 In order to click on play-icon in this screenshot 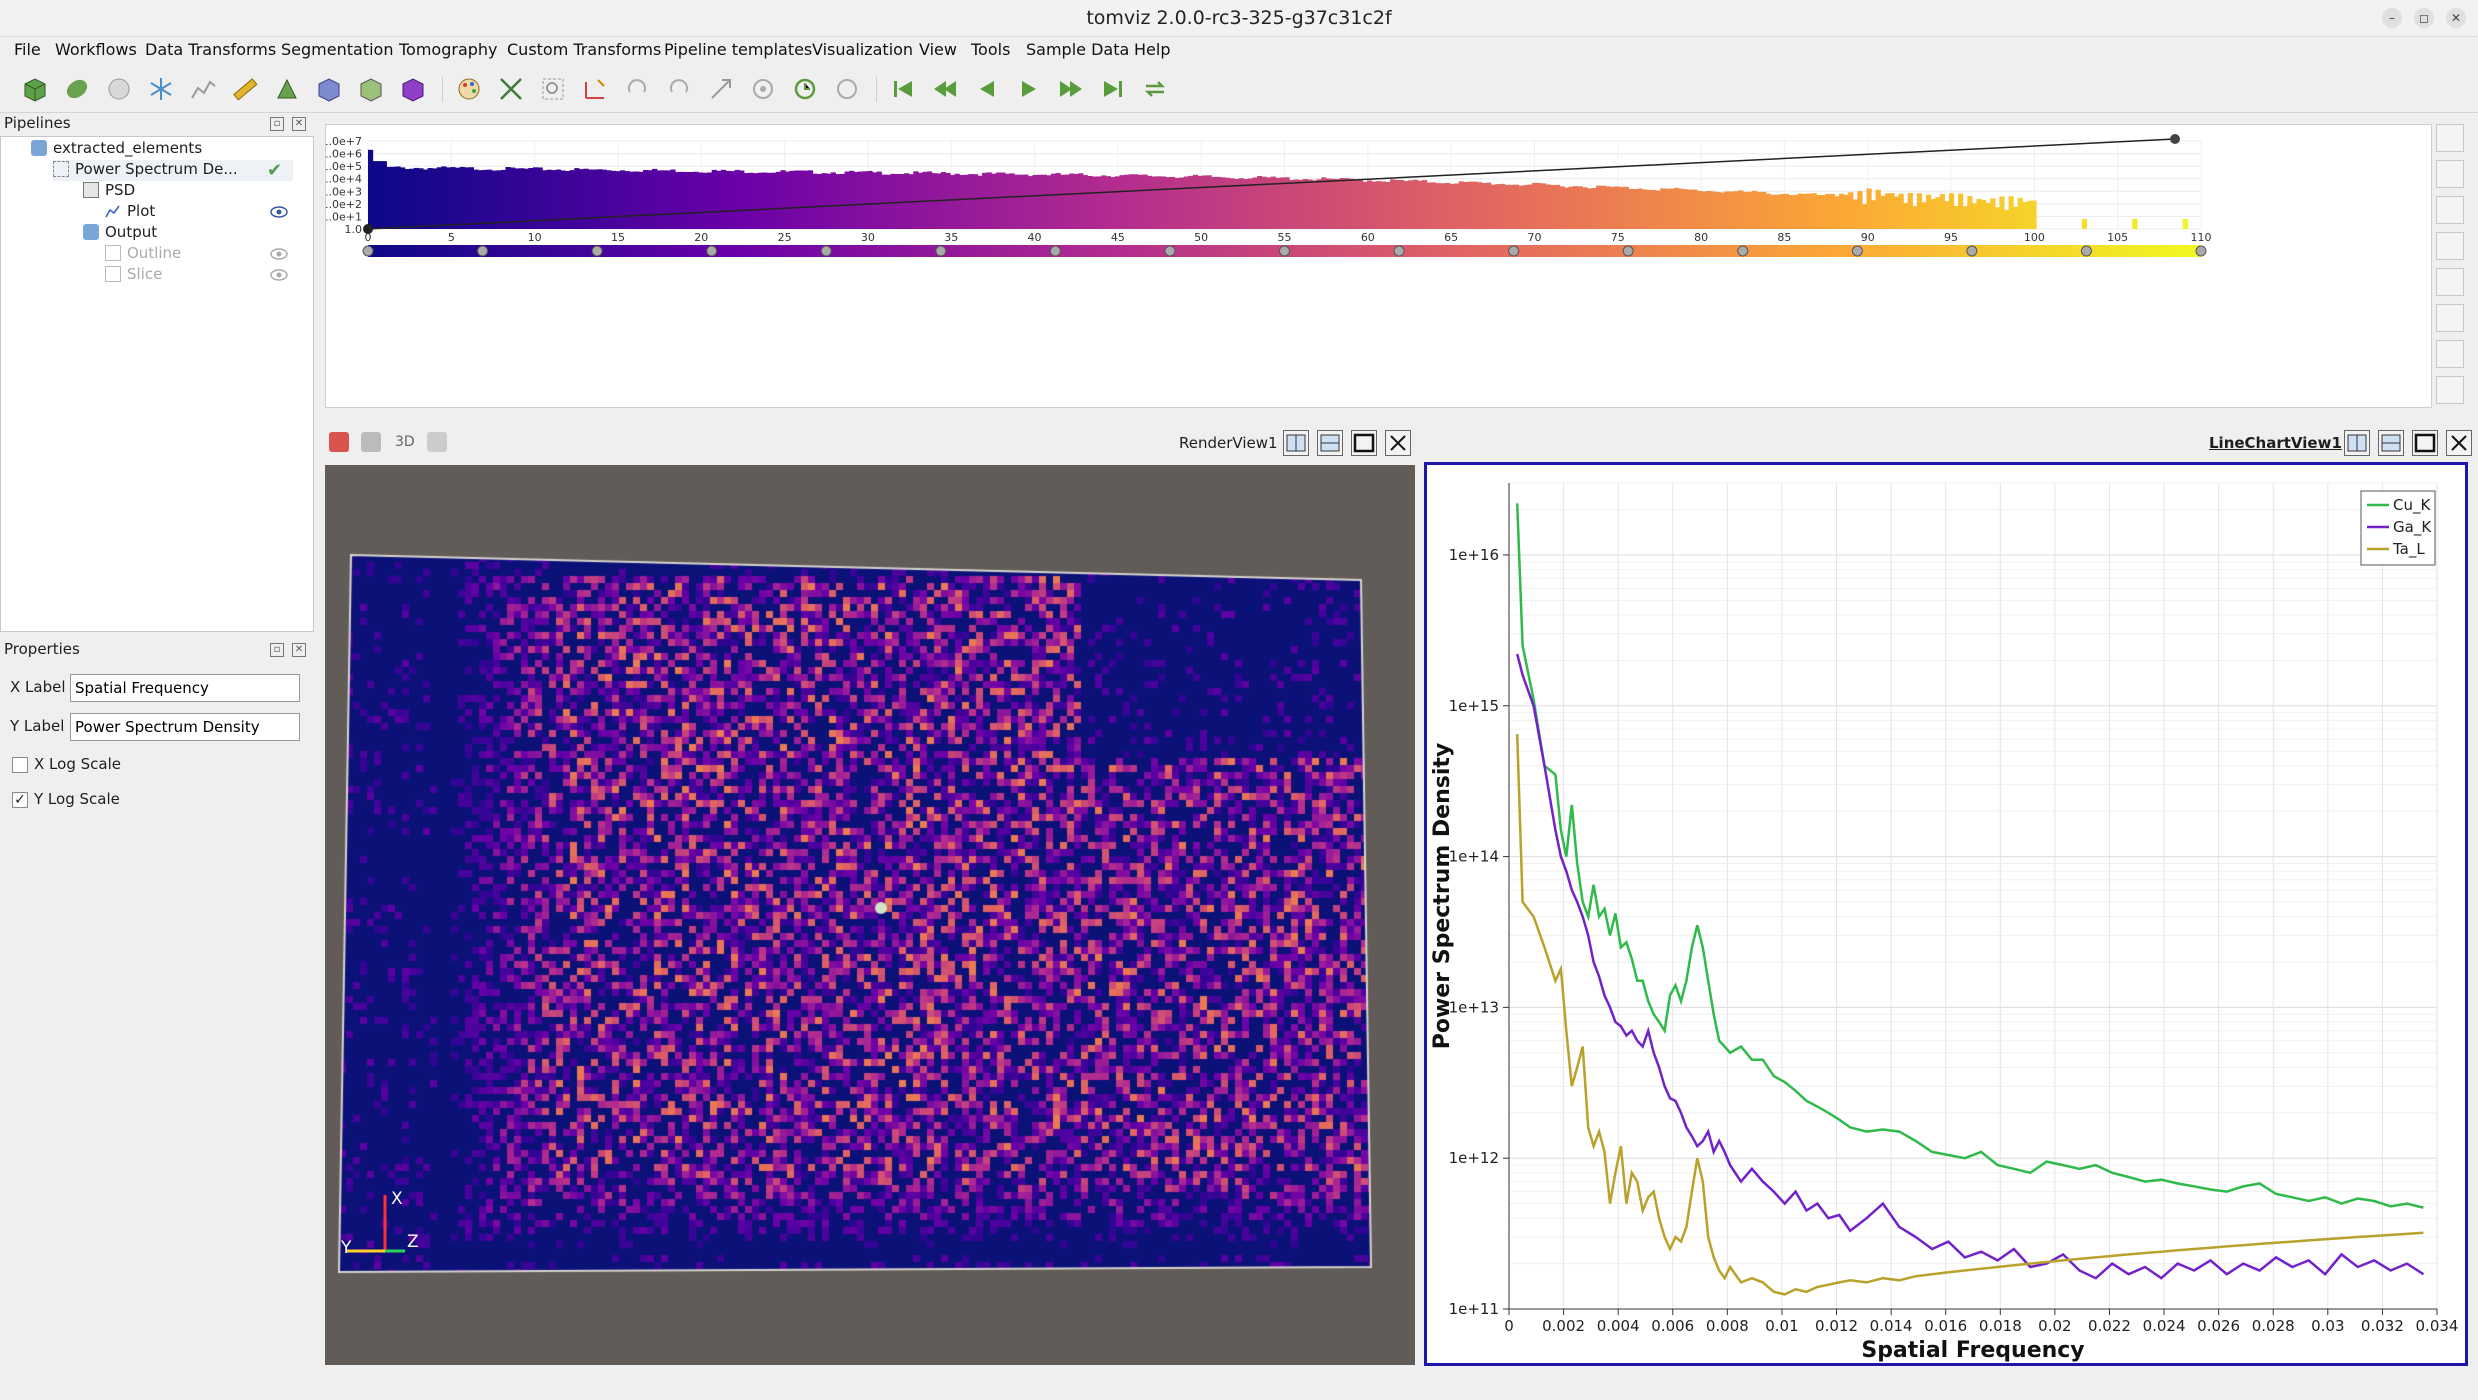, I will do `click(1029, 89)`.